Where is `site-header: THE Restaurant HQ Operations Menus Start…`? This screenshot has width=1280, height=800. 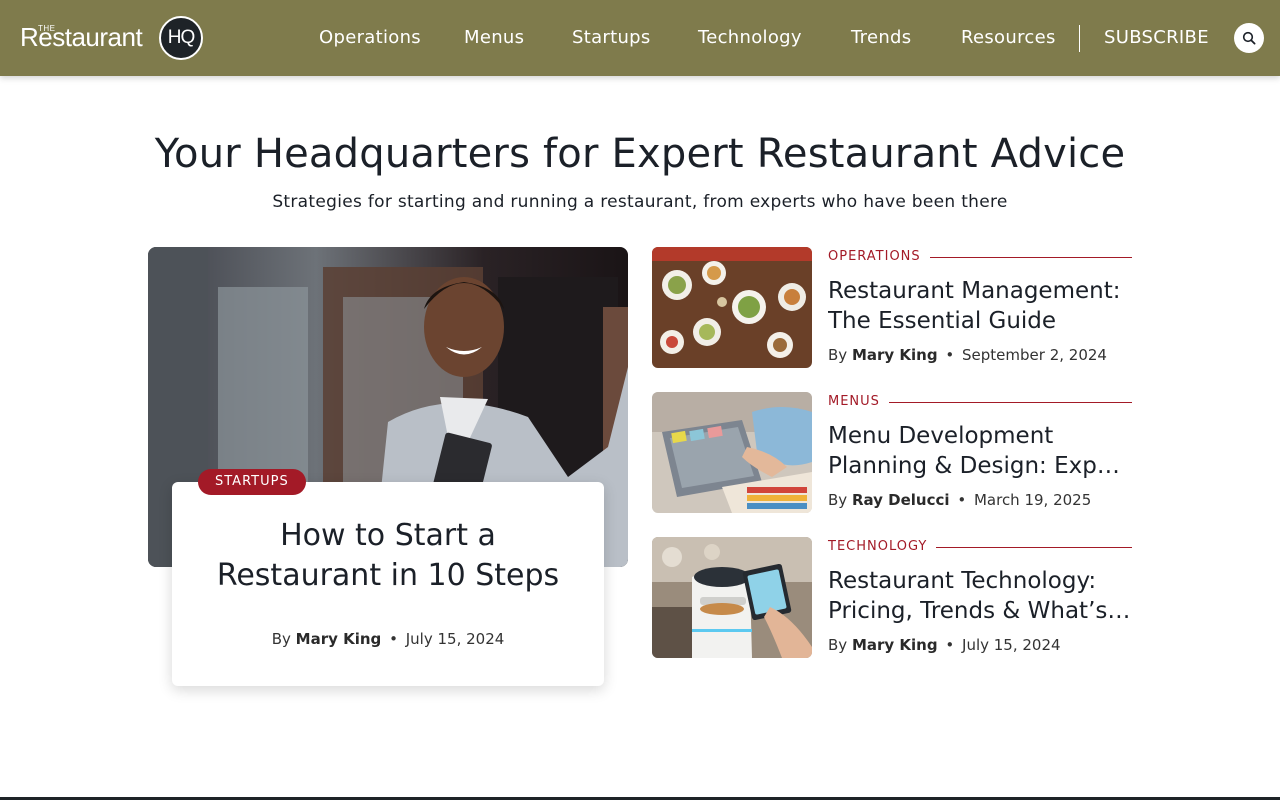 site-header: THE Restaurant HQ Operations Menus Start… is located at coordinates (640, 38).